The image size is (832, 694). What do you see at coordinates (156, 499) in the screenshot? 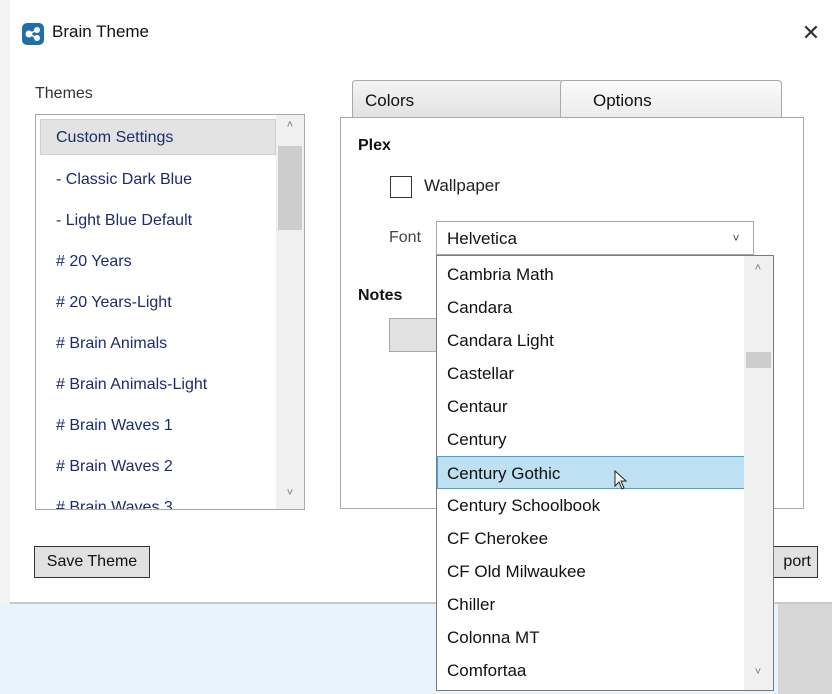
I see `theme-item: # Brain Waves 3` at bounding box center [156, 499].